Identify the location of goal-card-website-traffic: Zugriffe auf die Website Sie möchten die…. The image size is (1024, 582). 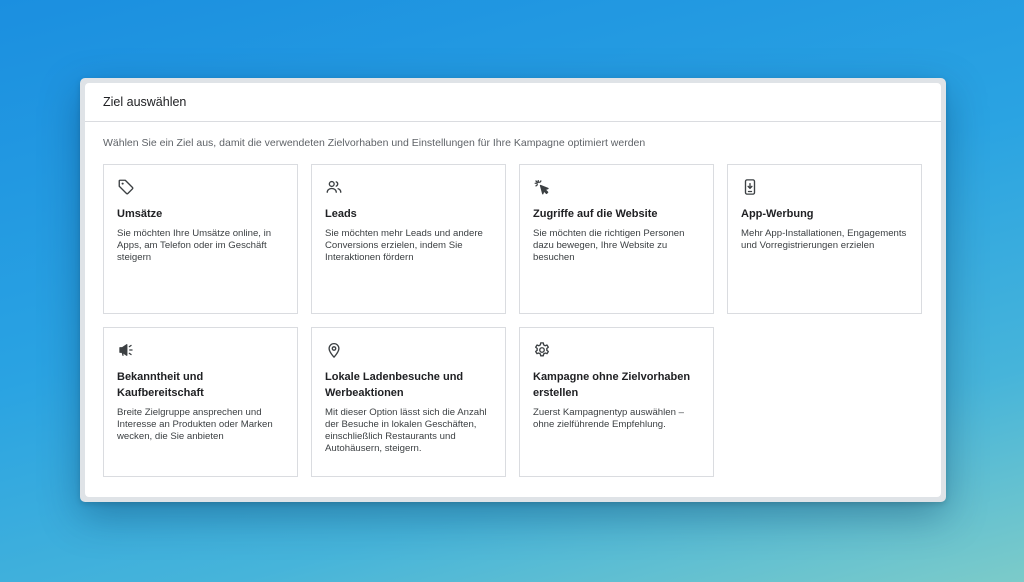
(616, 239).